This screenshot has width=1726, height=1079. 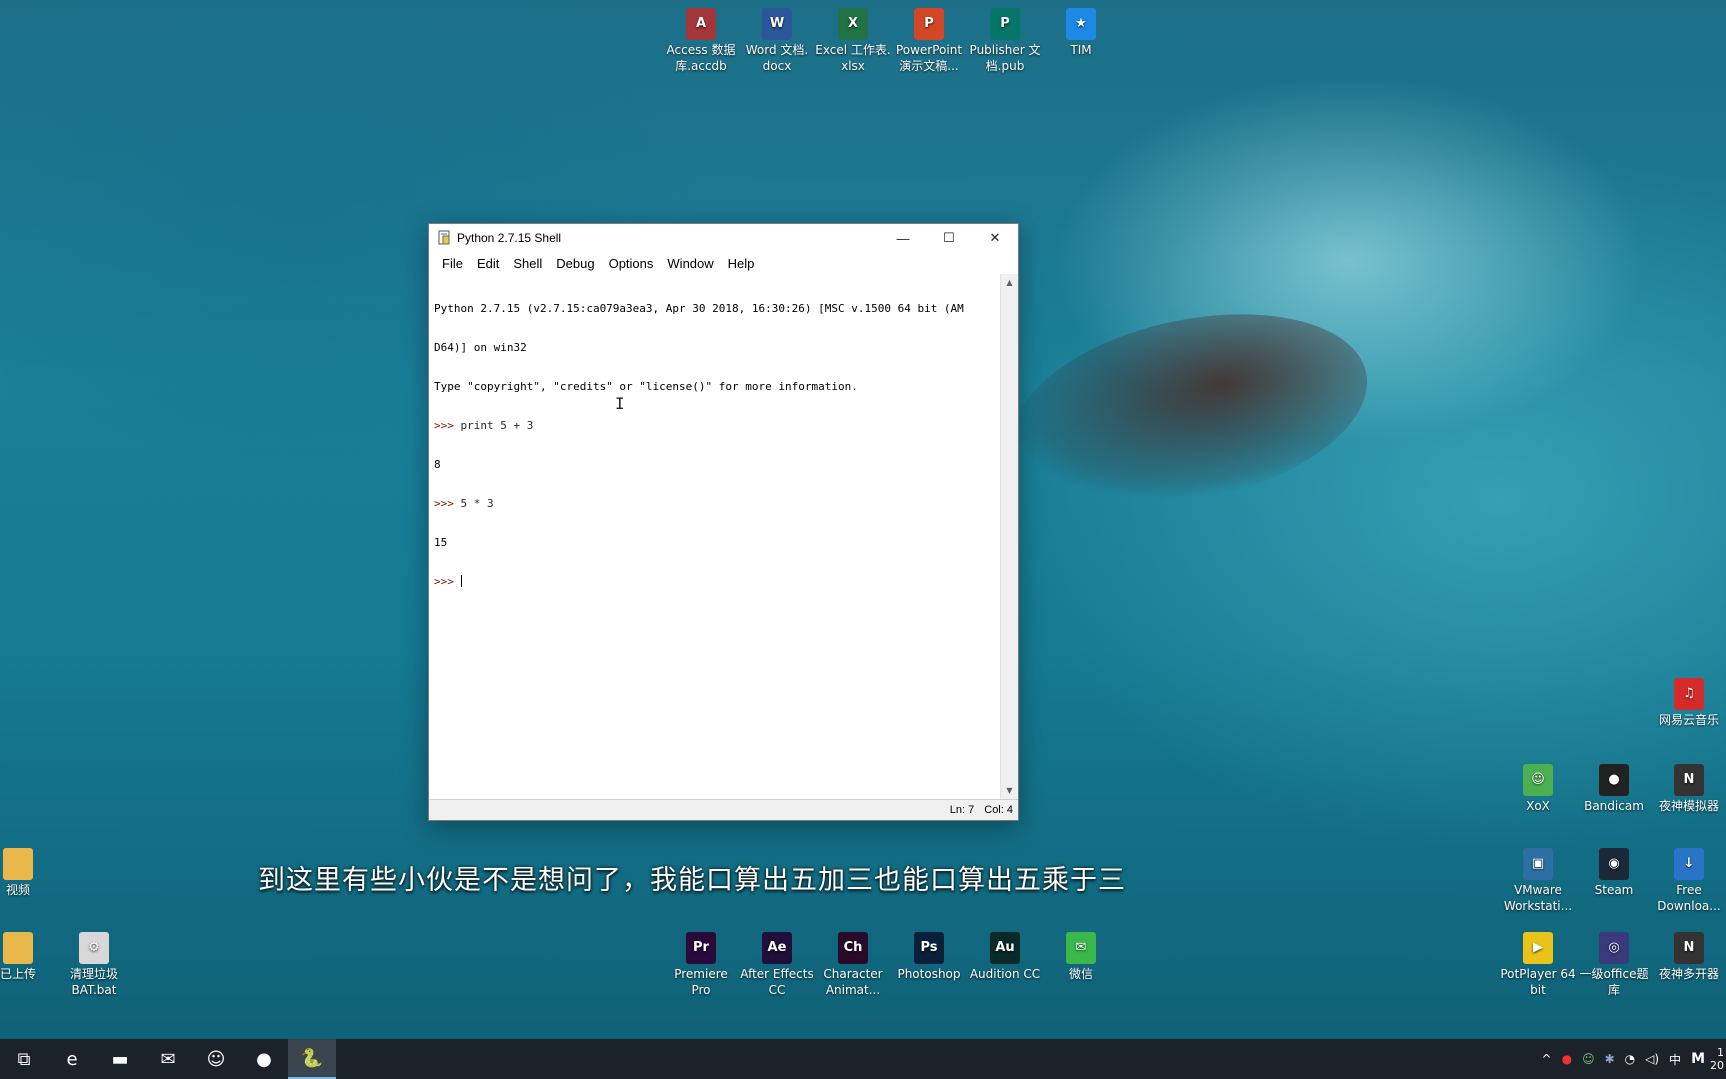 I want to click on netease-music-icon: ♫, so click(x=1689, y=694).